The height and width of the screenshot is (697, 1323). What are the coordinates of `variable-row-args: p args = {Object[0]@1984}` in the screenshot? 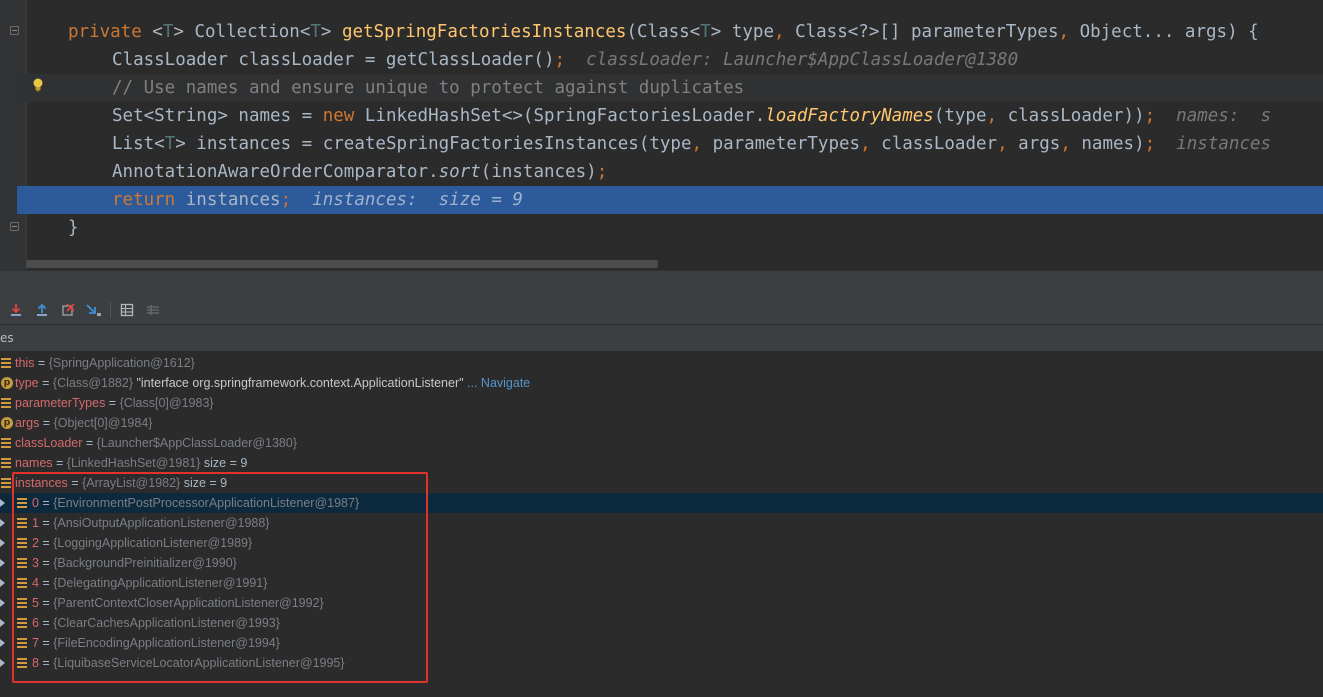 It's located at (661, 423).